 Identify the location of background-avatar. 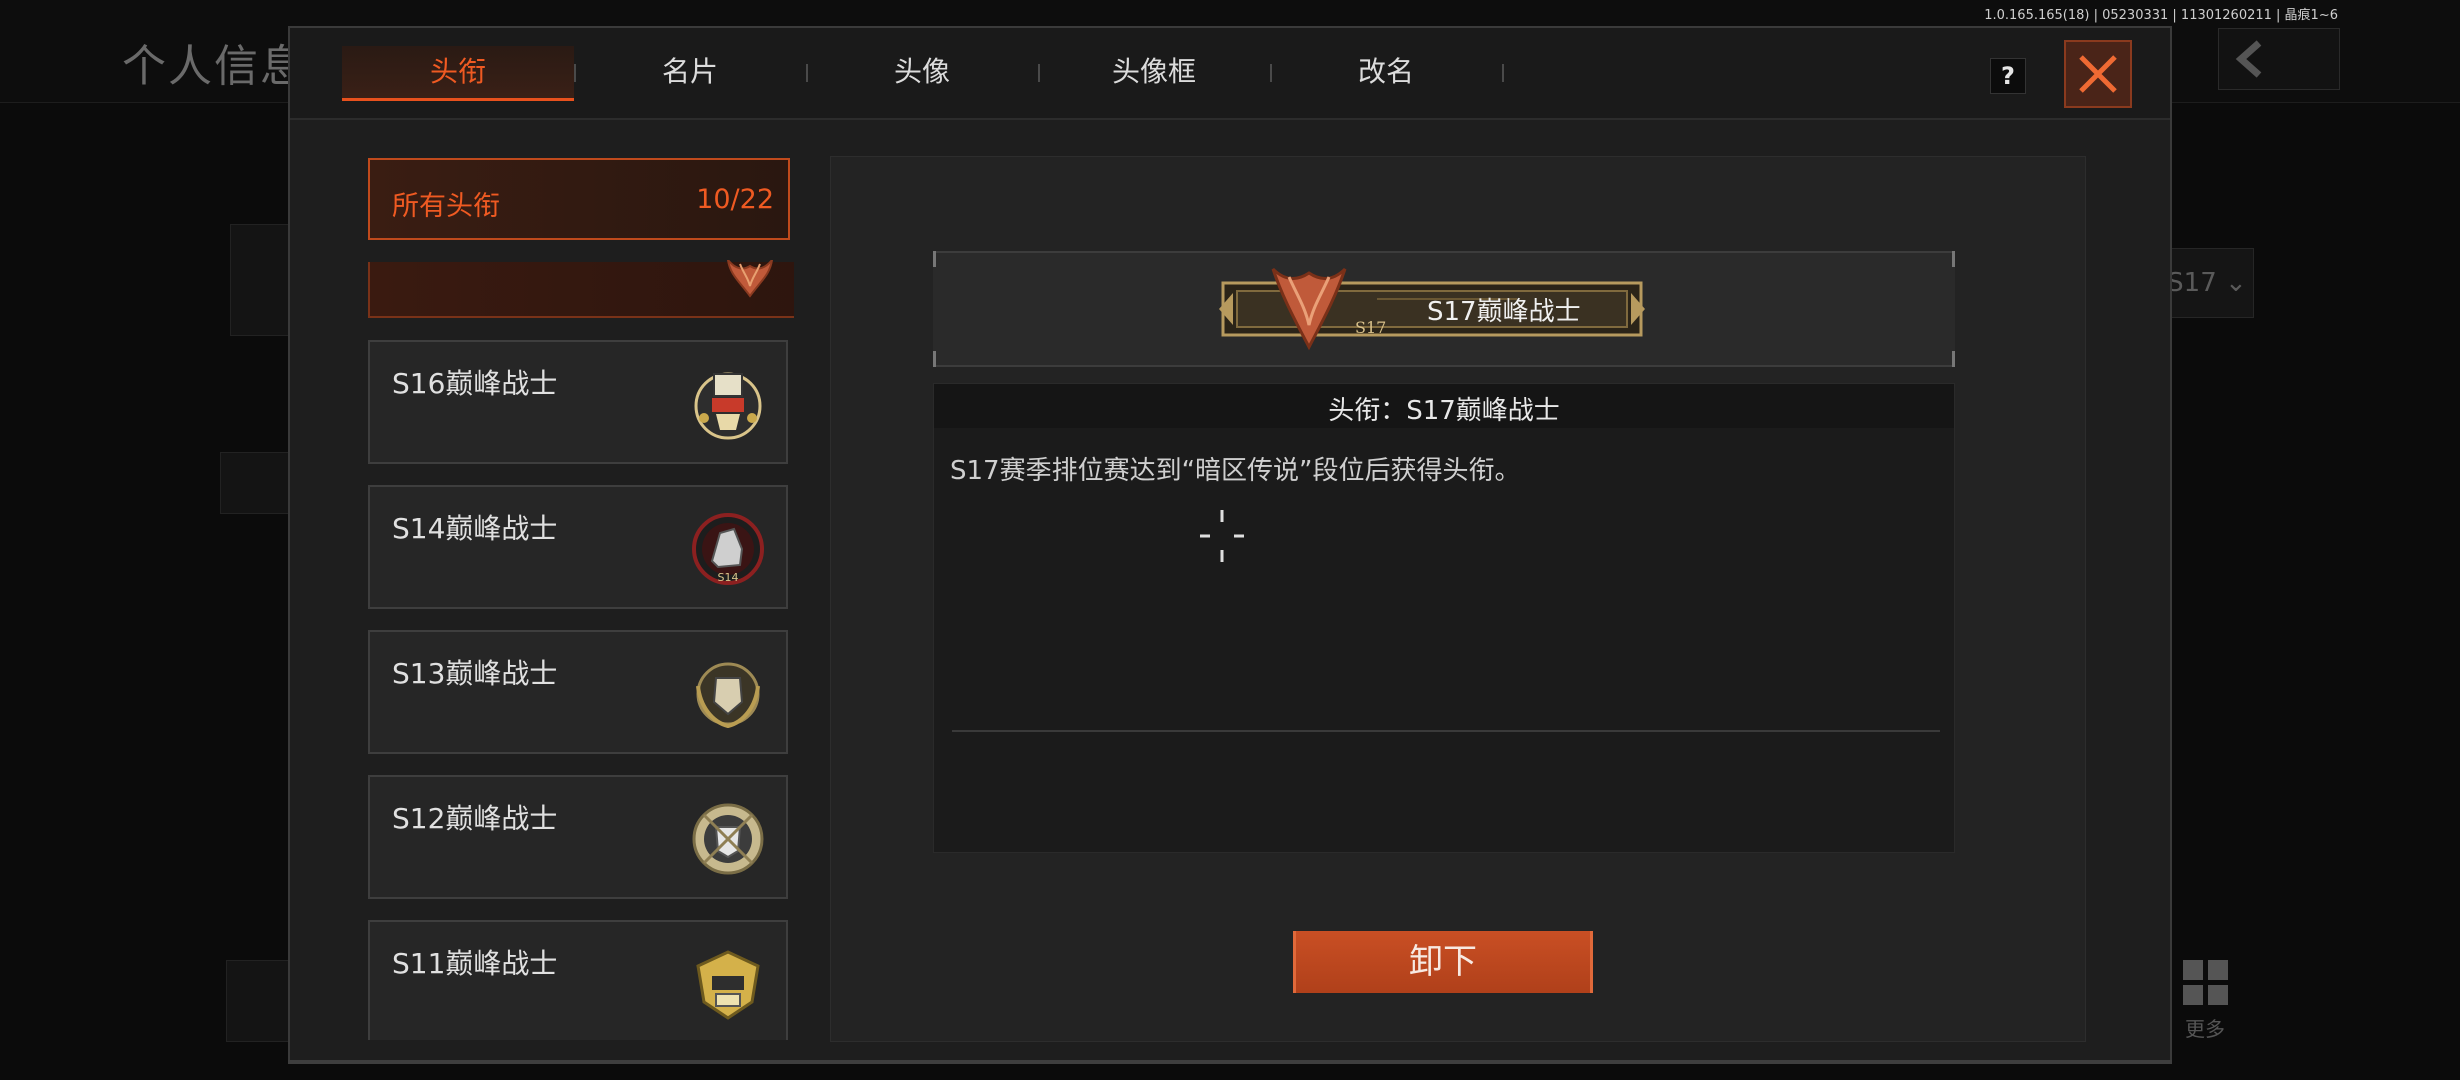
(263, 280).